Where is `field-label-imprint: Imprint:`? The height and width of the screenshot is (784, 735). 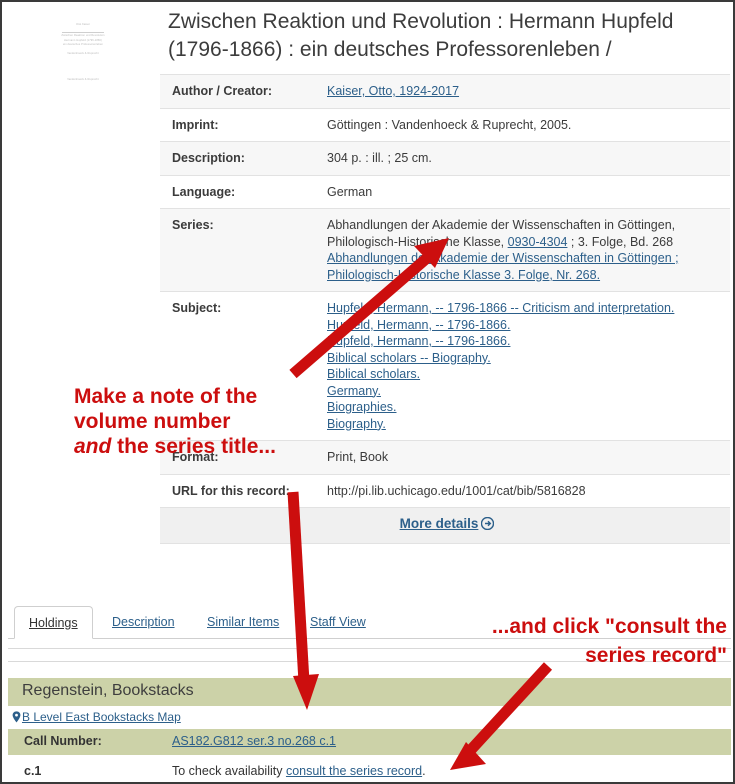 field-label-imprint: Imprint: is located at coordinates (237, 124).